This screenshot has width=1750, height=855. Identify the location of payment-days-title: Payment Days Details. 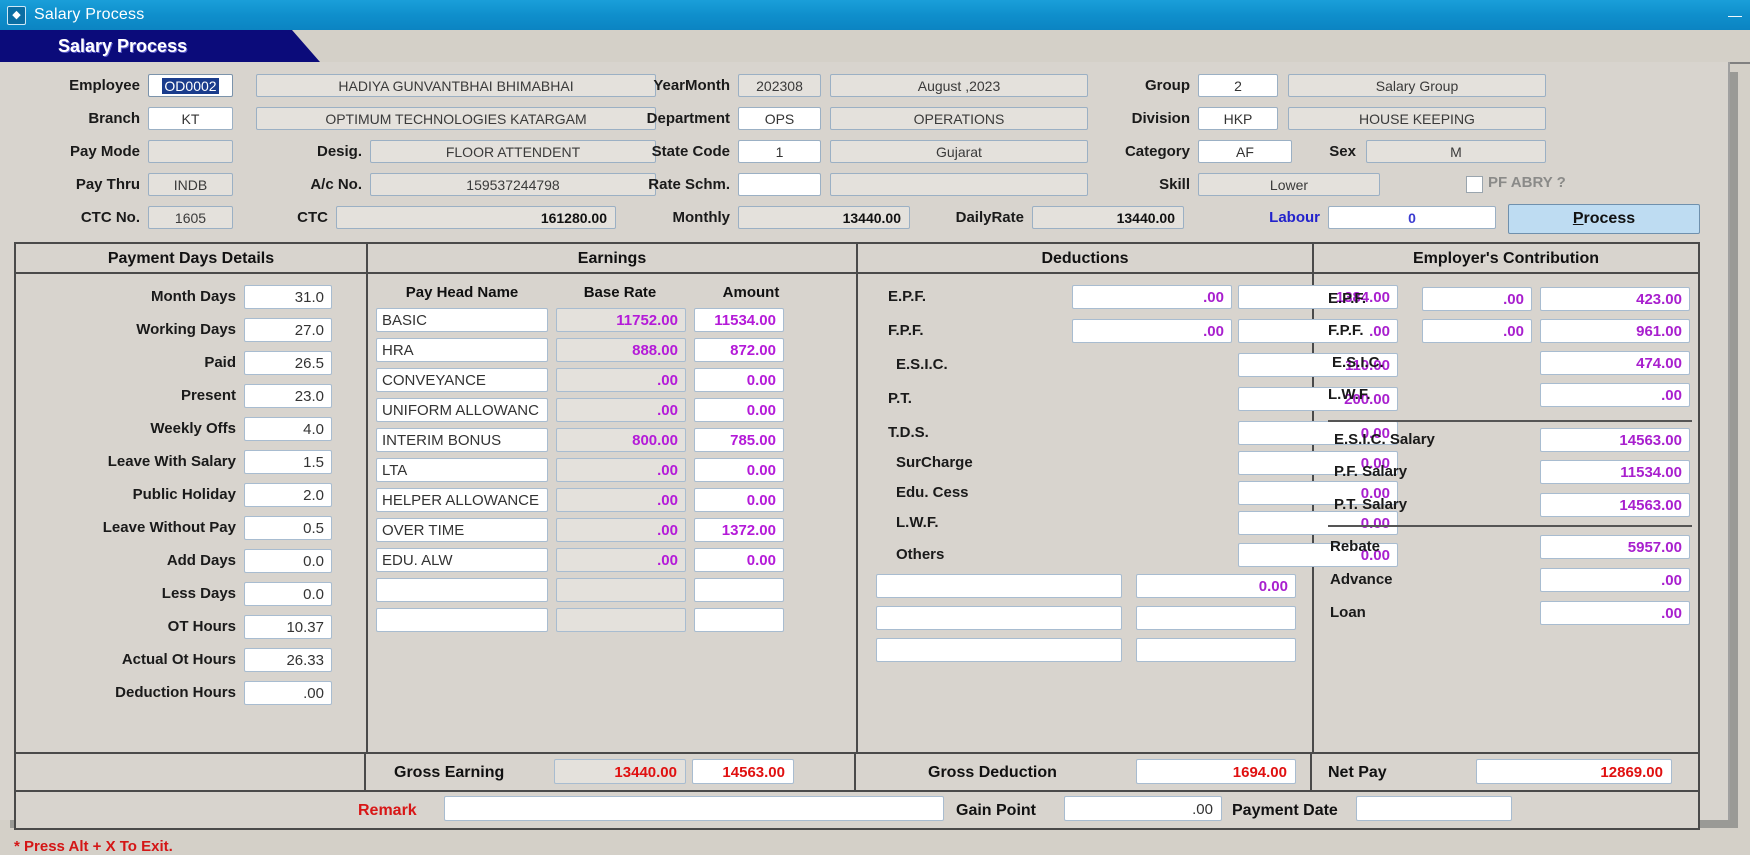
(191, 259).